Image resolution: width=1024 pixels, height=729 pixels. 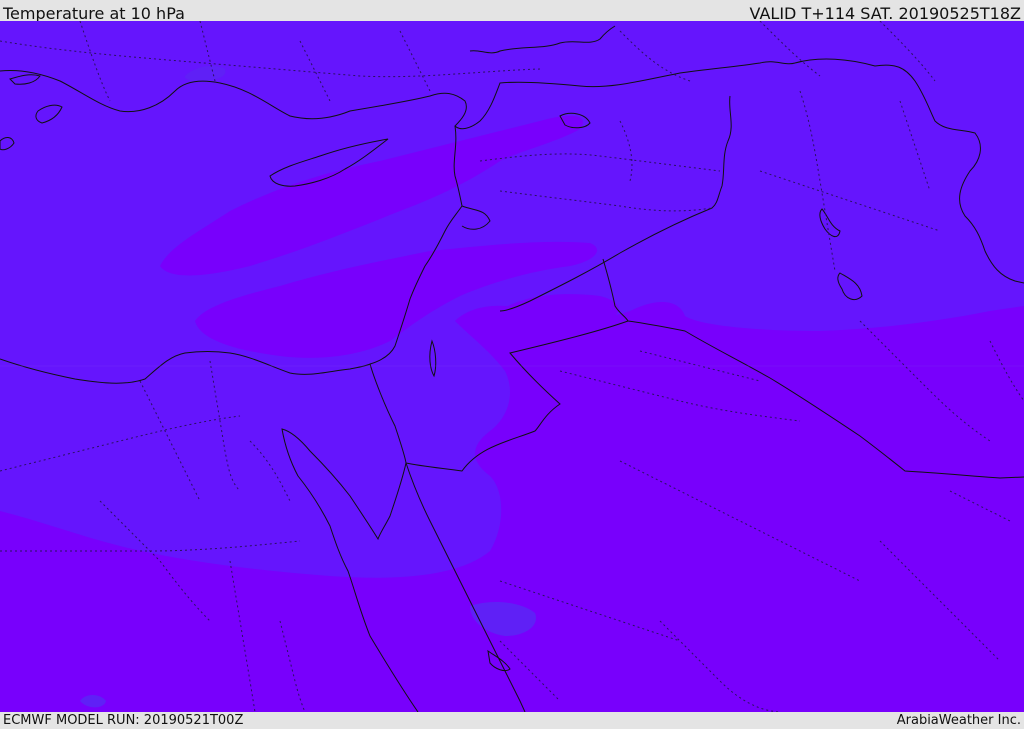 What do you see at coordinates (123, 720) in the screenshot?
I see `model-run-label: ECMWF MODEL RUN: 20190521T00Z` at bounding box center [123, 720].